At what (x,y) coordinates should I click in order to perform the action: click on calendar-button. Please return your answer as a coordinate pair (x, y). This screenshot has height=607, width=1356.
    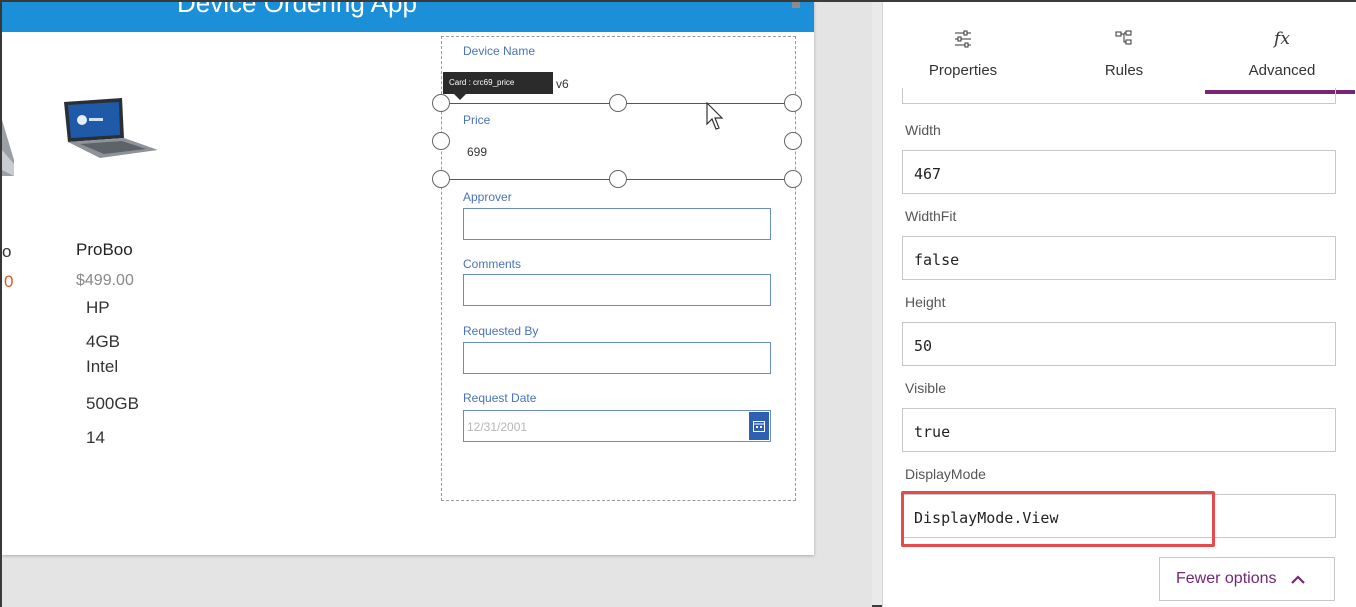
    Looking at the image, I should click on (759, 426).